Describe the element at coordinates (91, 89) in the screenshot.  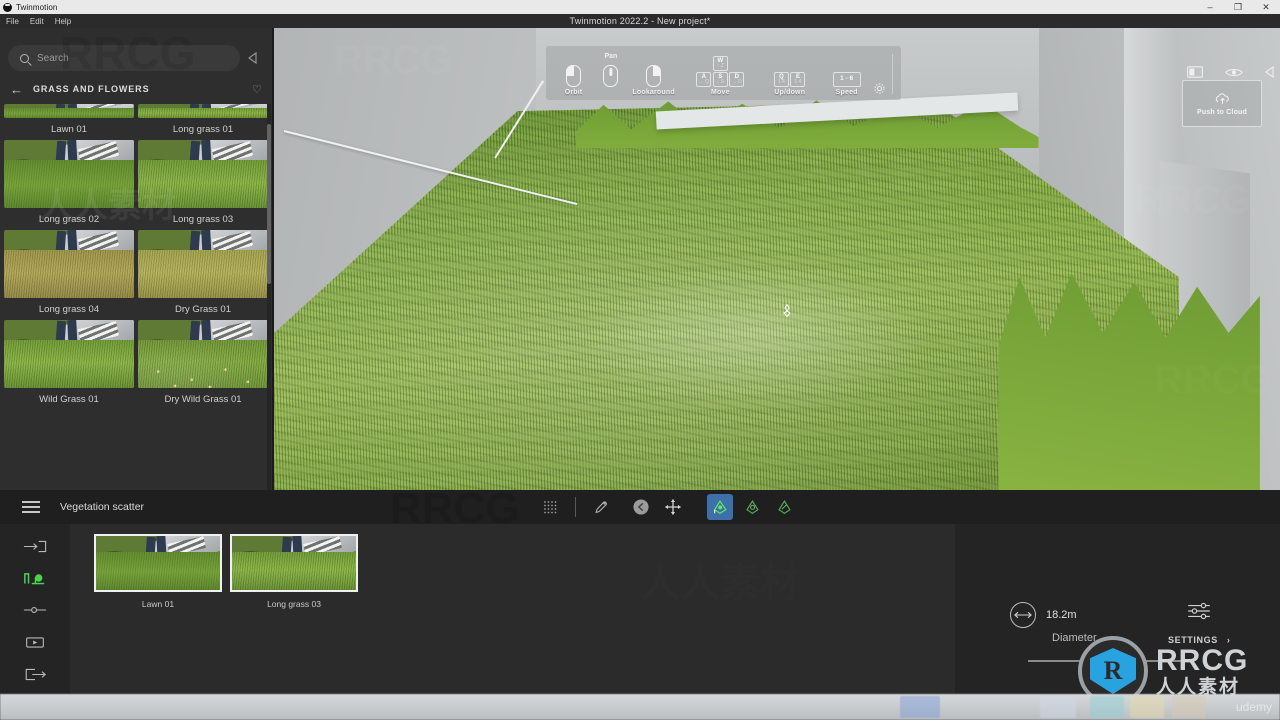
I see `library-category-label: GRASS AND FLOWERS` at that location.